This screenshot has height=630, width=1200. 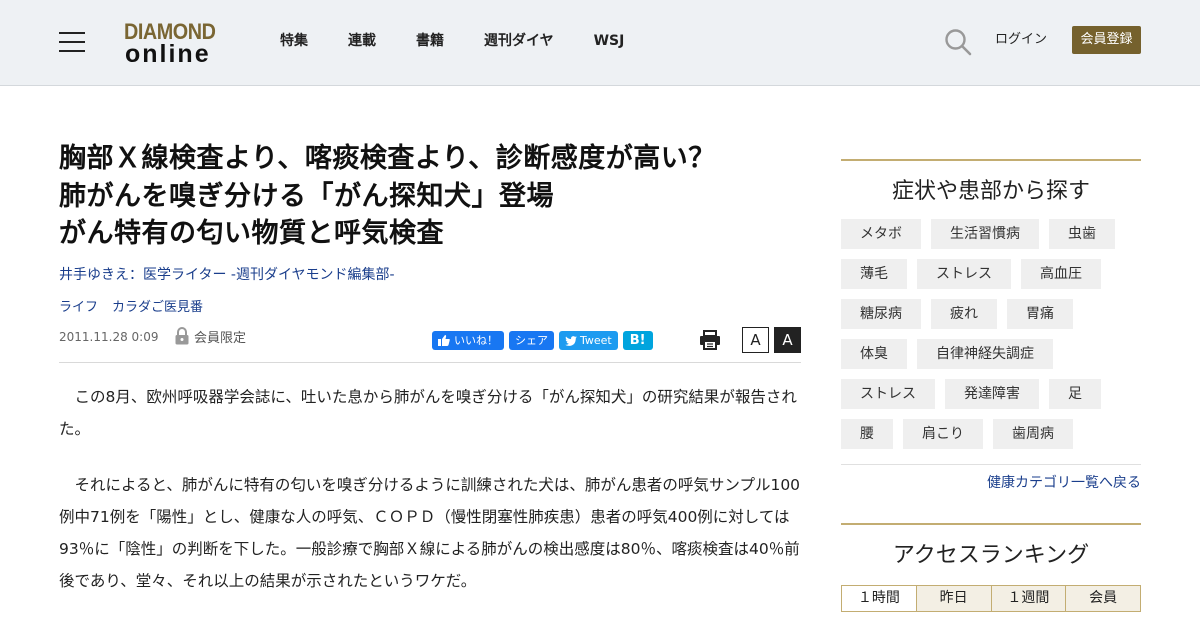 What do you see at coordinates (1082, 234) in the screenshot?
I see `symptom-tag: 虫歯` at bounding box center [1082, 234].